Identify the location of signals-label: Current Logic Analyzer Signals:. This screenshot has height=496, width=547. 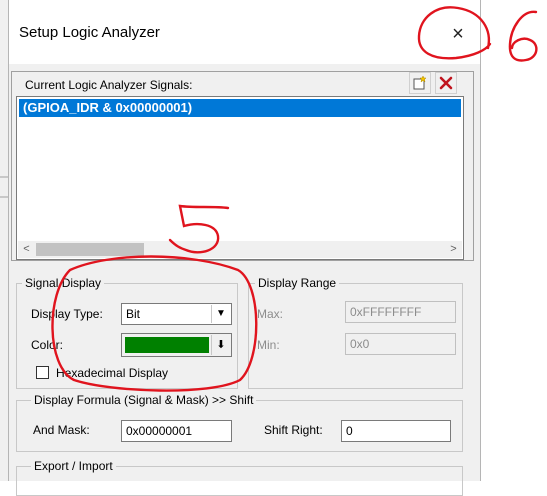
(109, 85).